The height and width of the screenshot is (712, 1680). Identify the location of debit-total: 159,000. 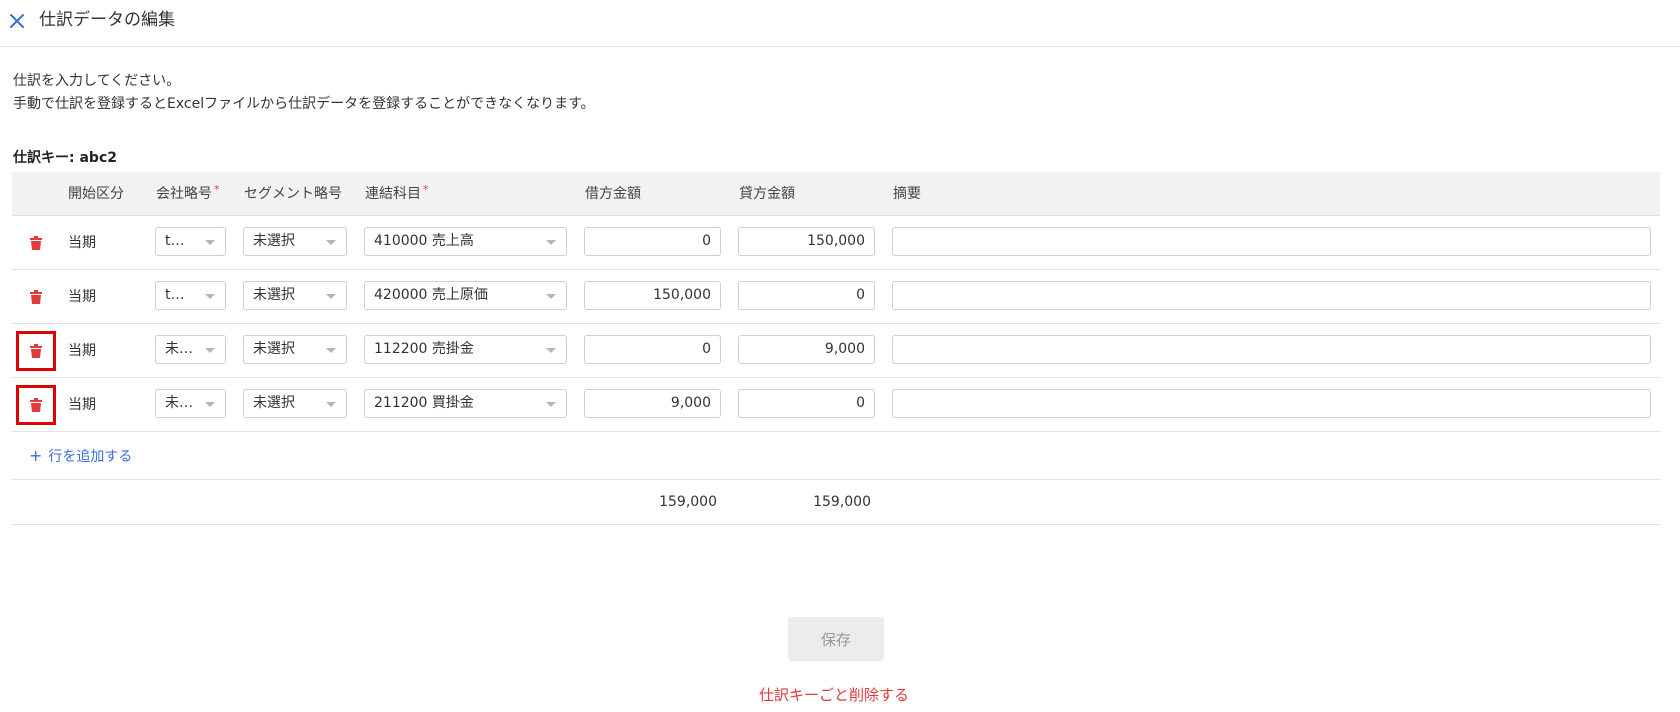
(688, 502).